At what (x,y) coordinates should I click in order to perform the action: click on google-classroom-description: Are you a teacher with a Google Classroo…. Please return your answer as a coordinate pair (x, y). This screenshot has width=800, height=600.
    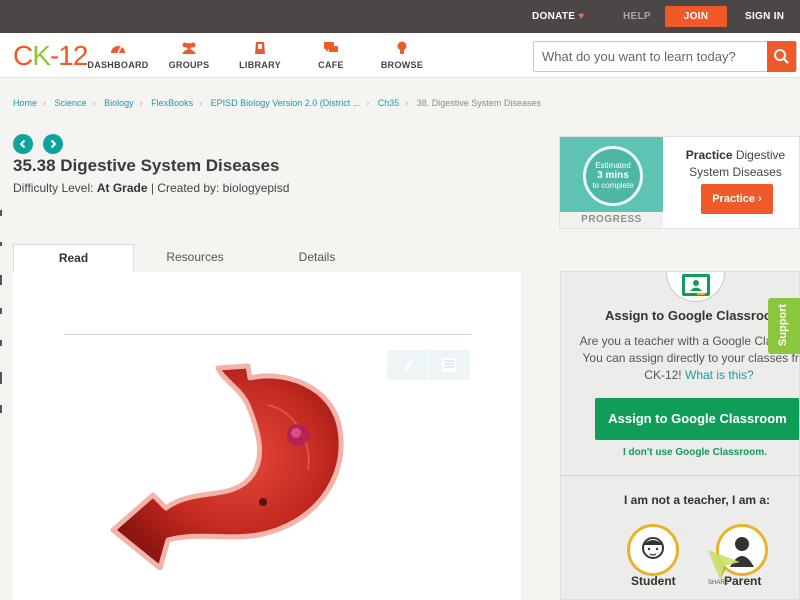
    Looking at the image, I should click on (689, 358).